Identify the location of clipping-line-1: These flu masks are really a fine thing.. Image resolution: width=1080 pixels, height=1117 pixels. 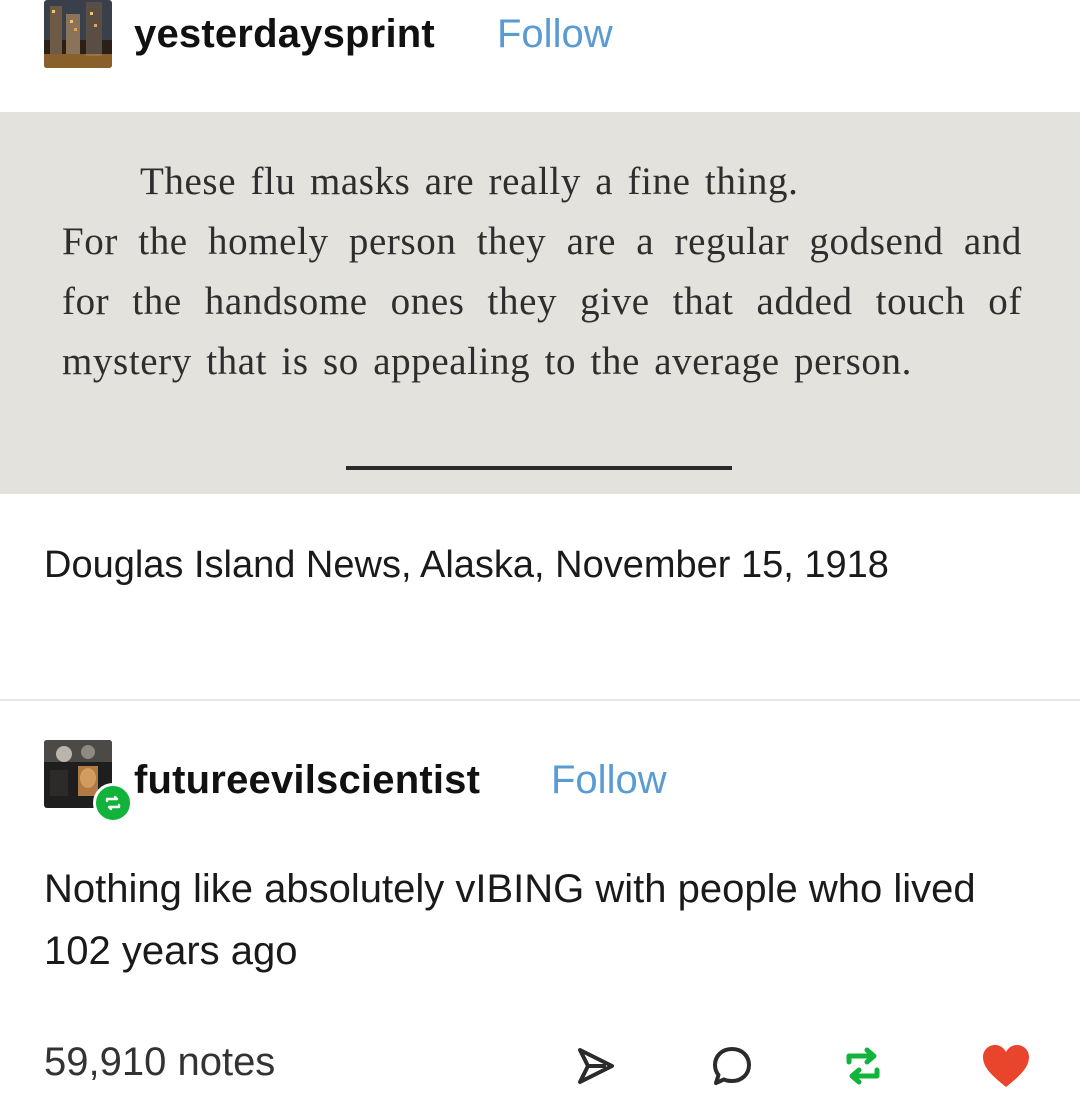
(469, 181).